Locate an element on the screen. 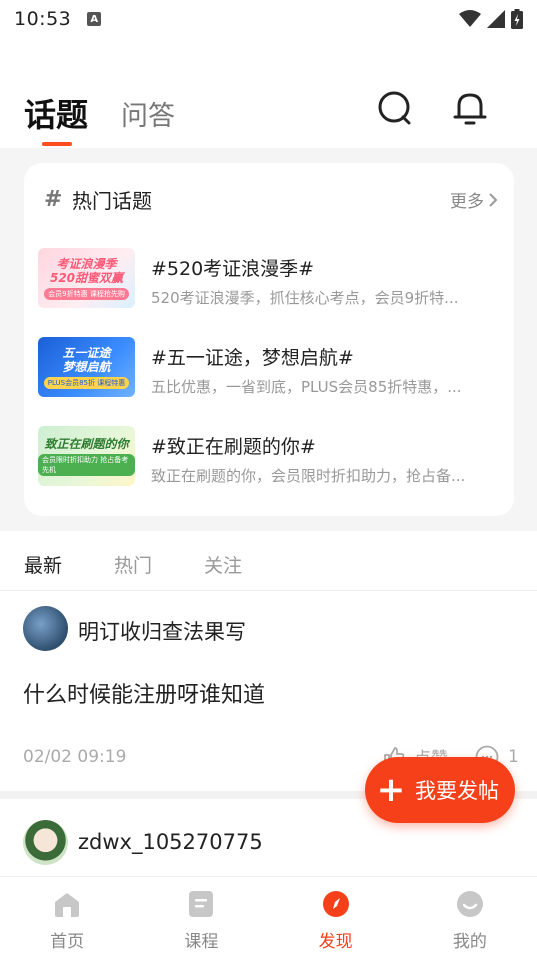 This screenshot has width=537, height=956. feed-tabs: 最新 热门 关注 is located at coordinates (268, 561).